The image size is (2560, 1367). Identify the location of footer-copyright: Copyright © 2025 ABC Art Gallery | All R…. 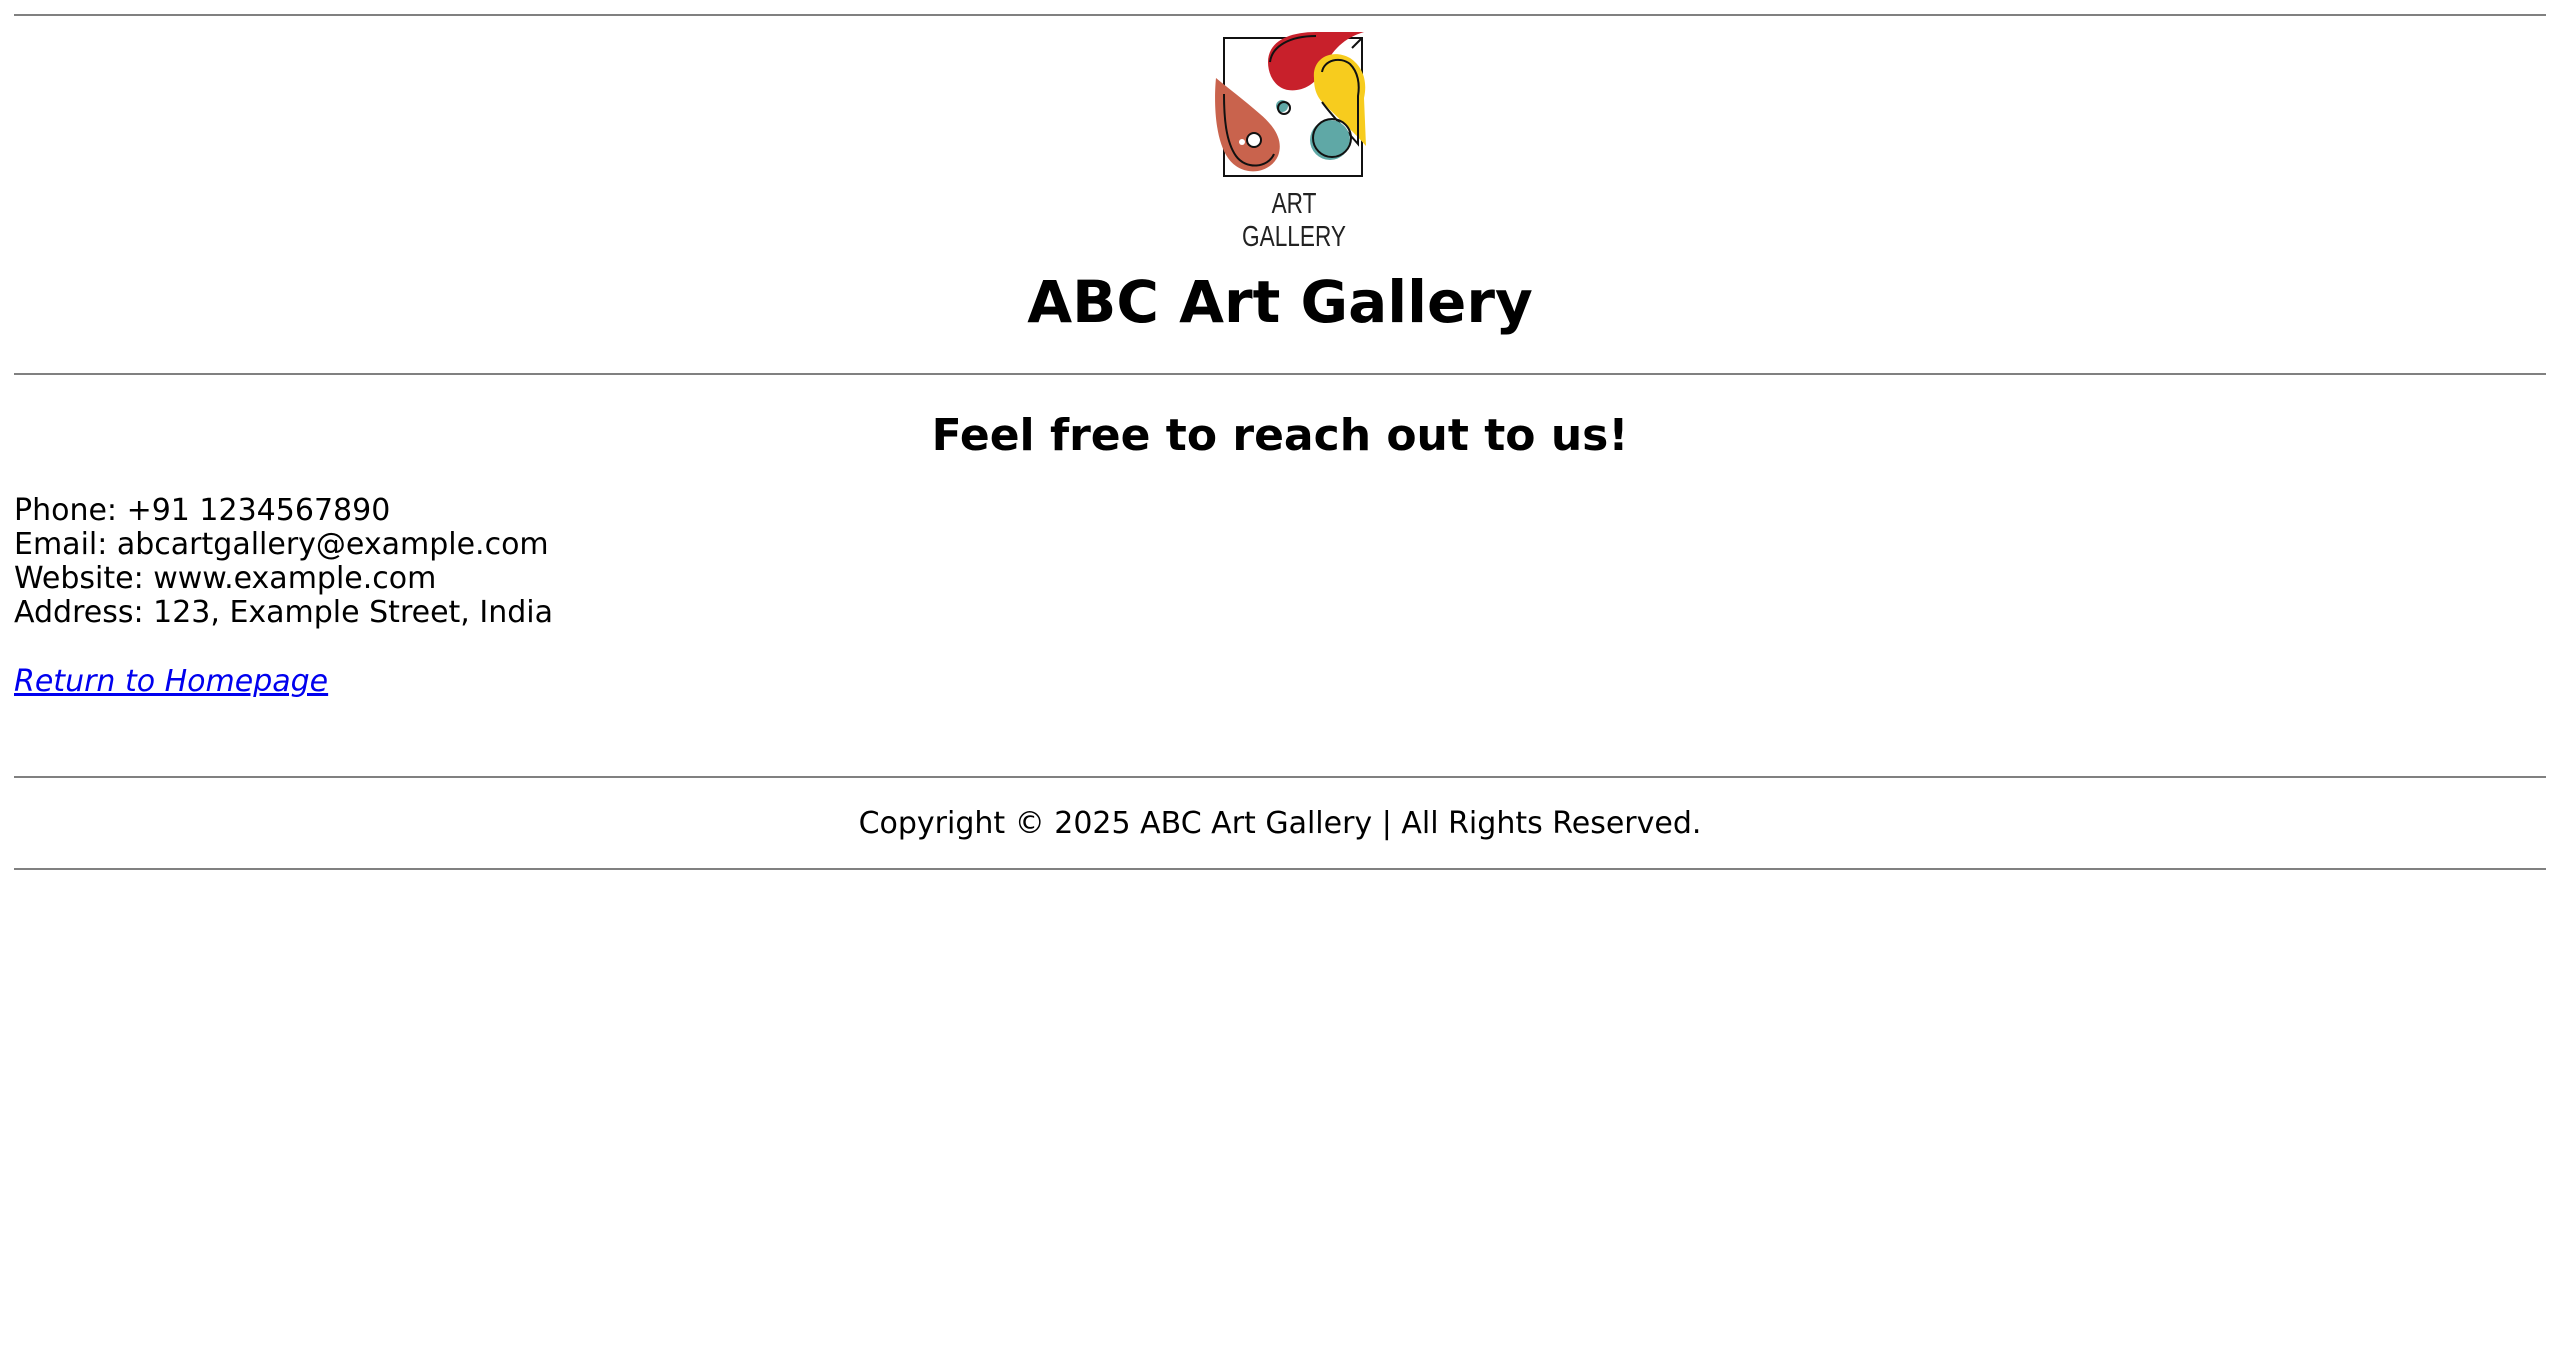
(1280, 823).